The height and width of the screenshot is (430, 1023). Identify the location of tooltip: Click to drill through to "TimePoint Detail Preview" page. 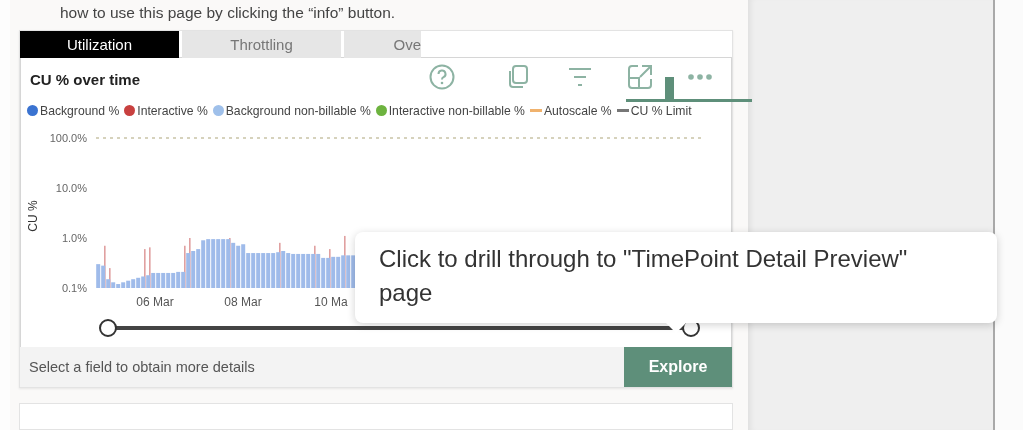
(676, 277).